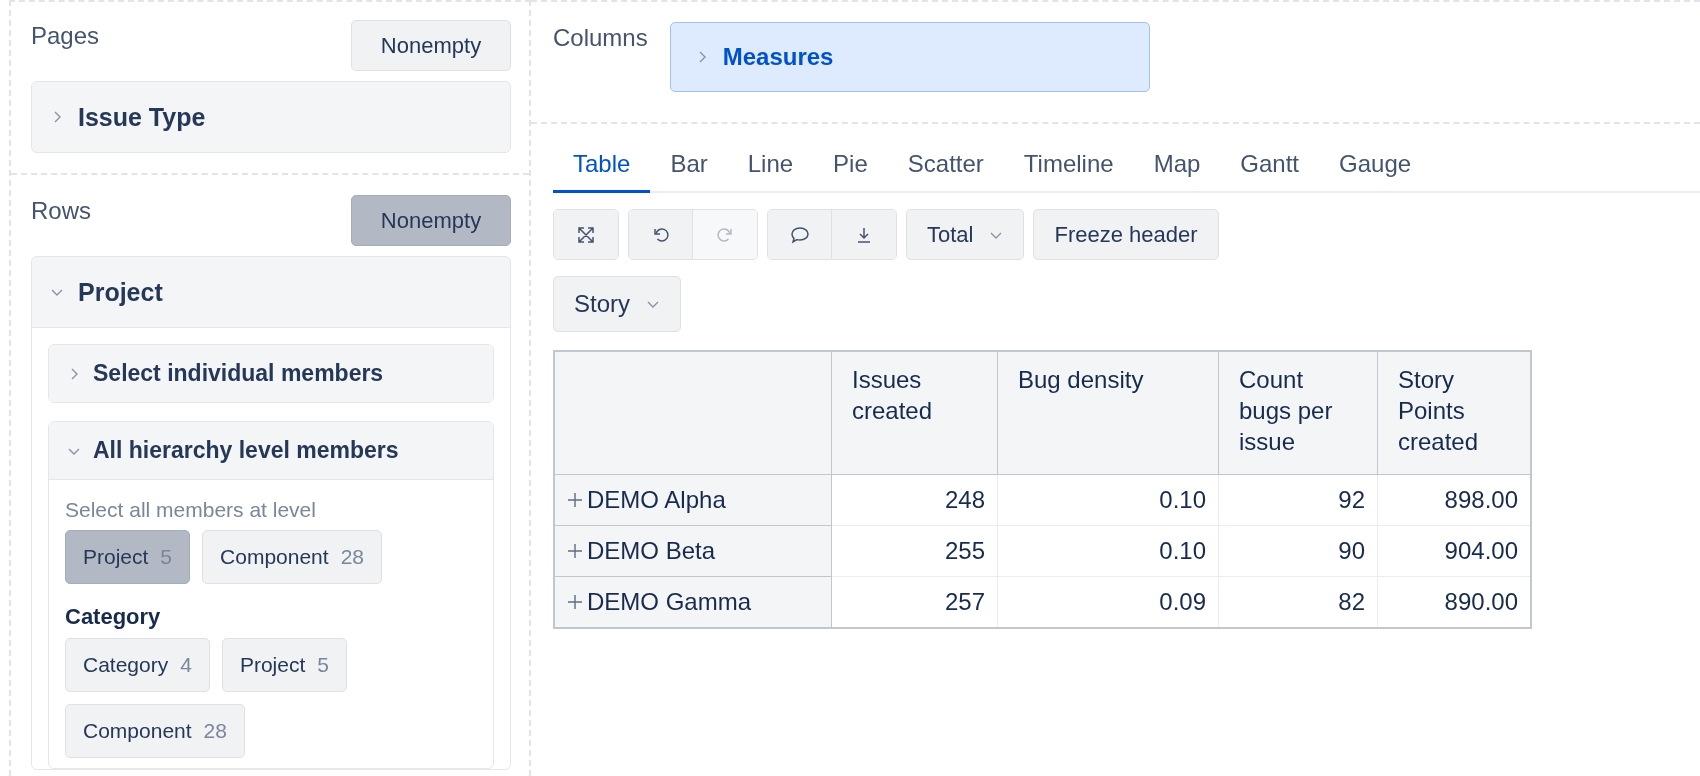  Describe the element at coordinates (137, 665) in the screenshot. I see `level-button: Category 4` at that location.